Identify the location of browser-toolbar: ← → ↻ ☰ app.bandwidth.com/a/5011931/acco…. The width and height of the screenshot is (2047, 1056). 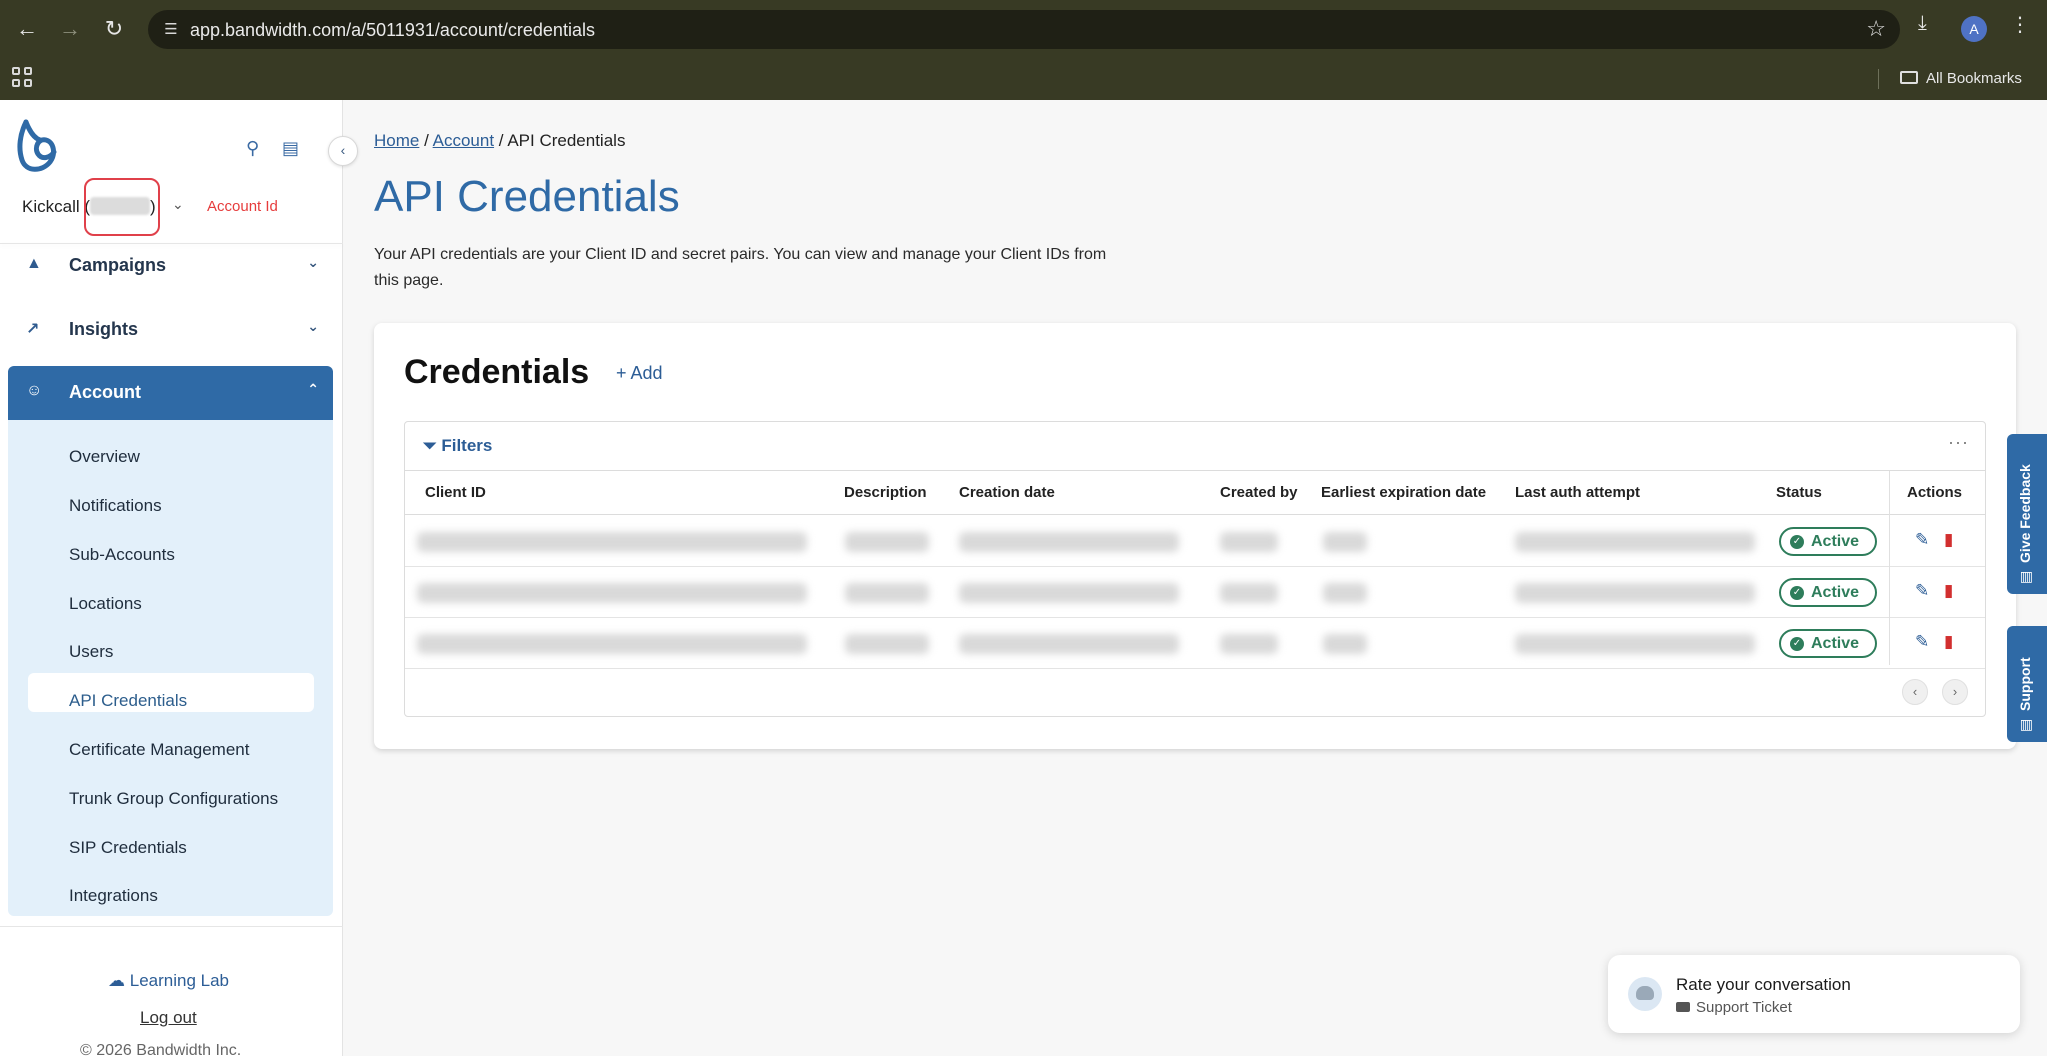
(1023, 29).